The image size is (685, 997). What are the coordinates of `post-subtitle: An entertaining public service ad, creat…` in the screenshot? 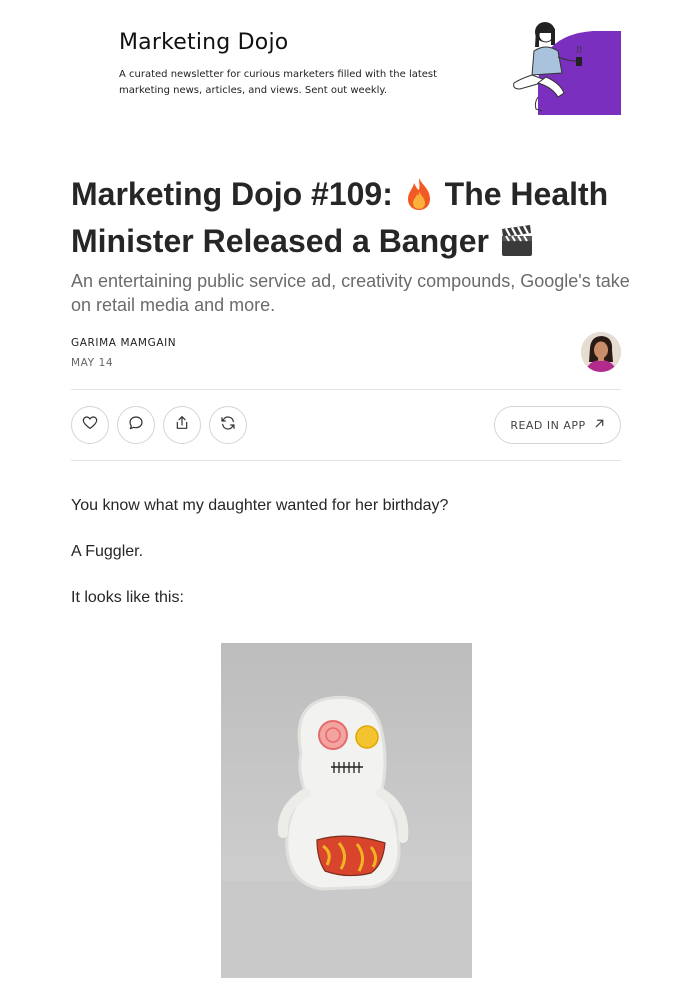 It's located at (350, 293).